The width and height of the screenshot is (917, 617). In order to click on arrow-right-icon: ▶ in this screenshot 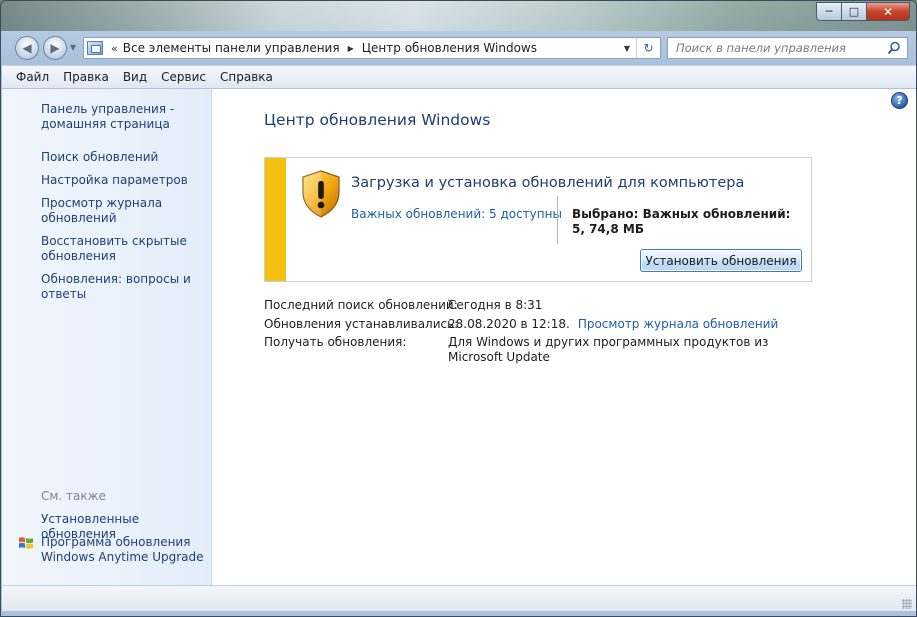, I will do `click(55, 48)`.